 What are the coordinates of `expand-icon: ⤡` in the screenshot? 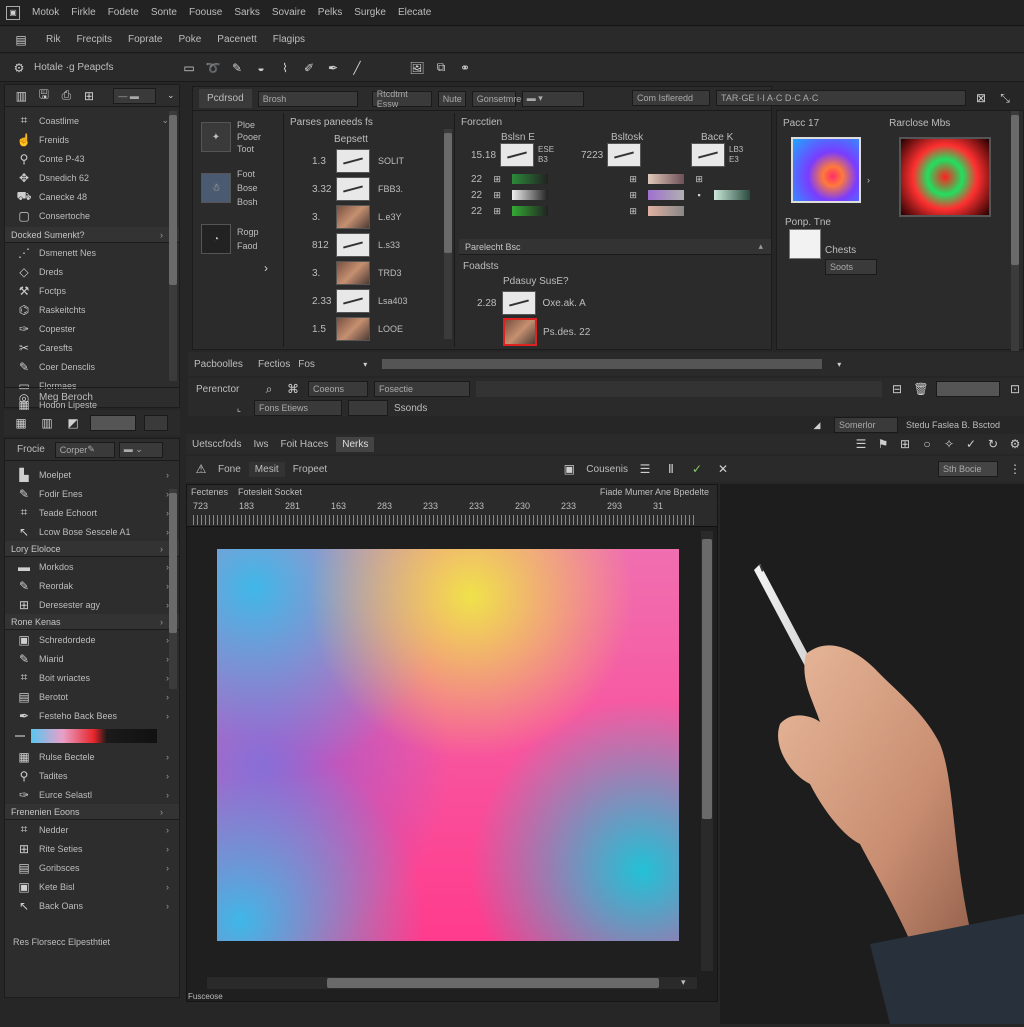 It's located at (1005, 98).